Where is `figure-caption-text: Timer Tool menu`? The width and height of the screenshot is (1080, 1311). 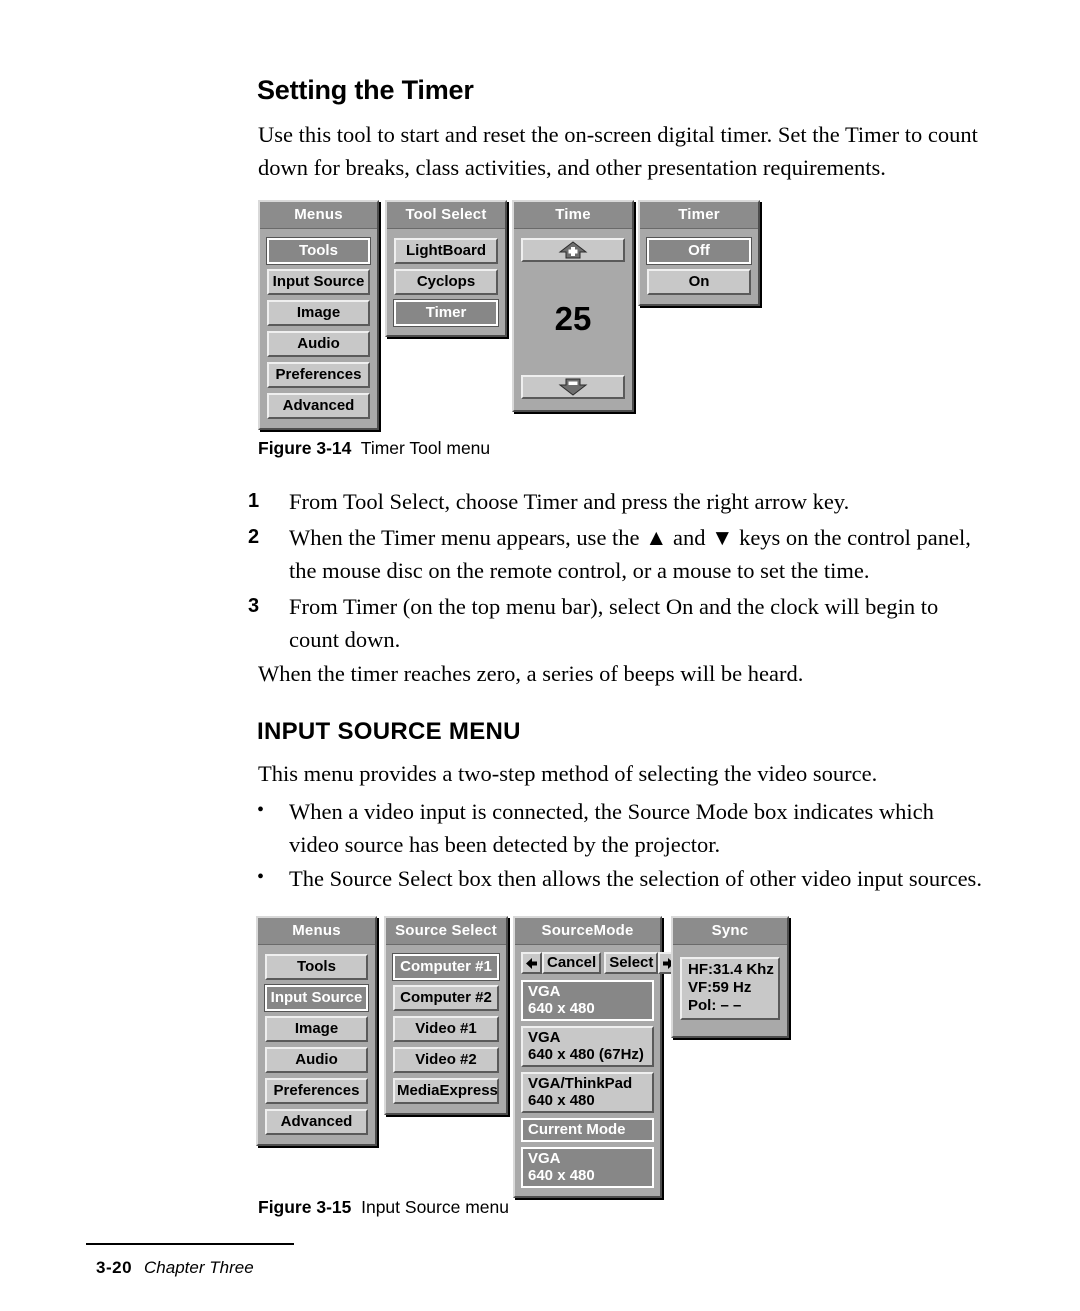 figure-caption-text: Timer Tool menu is located at coordinates (425, 448).